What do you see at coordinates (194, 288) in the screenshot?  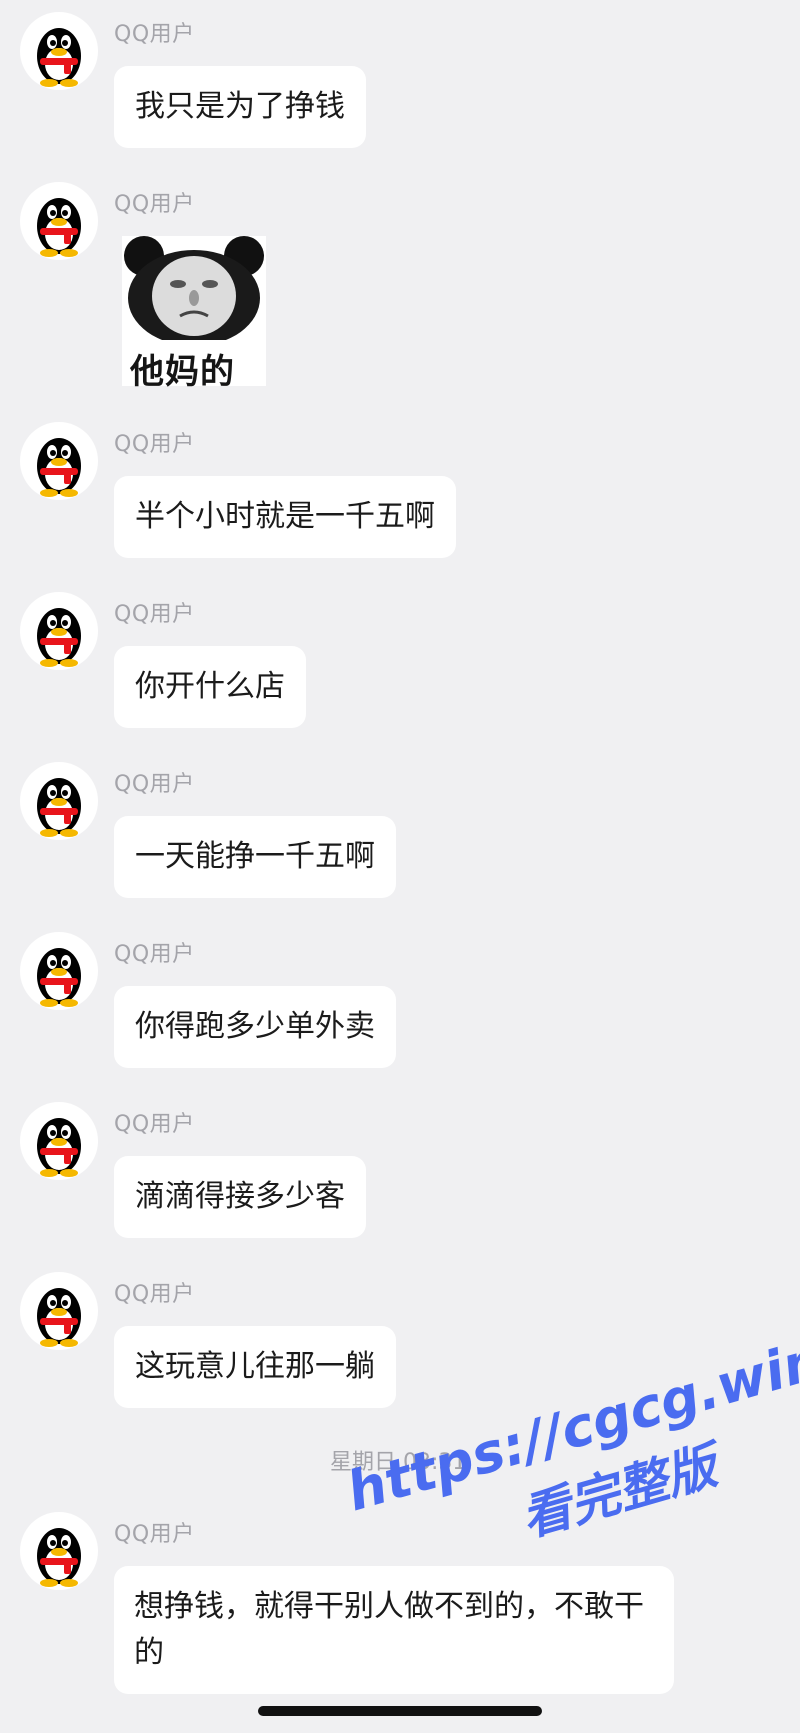 I see `panda-face-icon` at bounding box center [194, 288].